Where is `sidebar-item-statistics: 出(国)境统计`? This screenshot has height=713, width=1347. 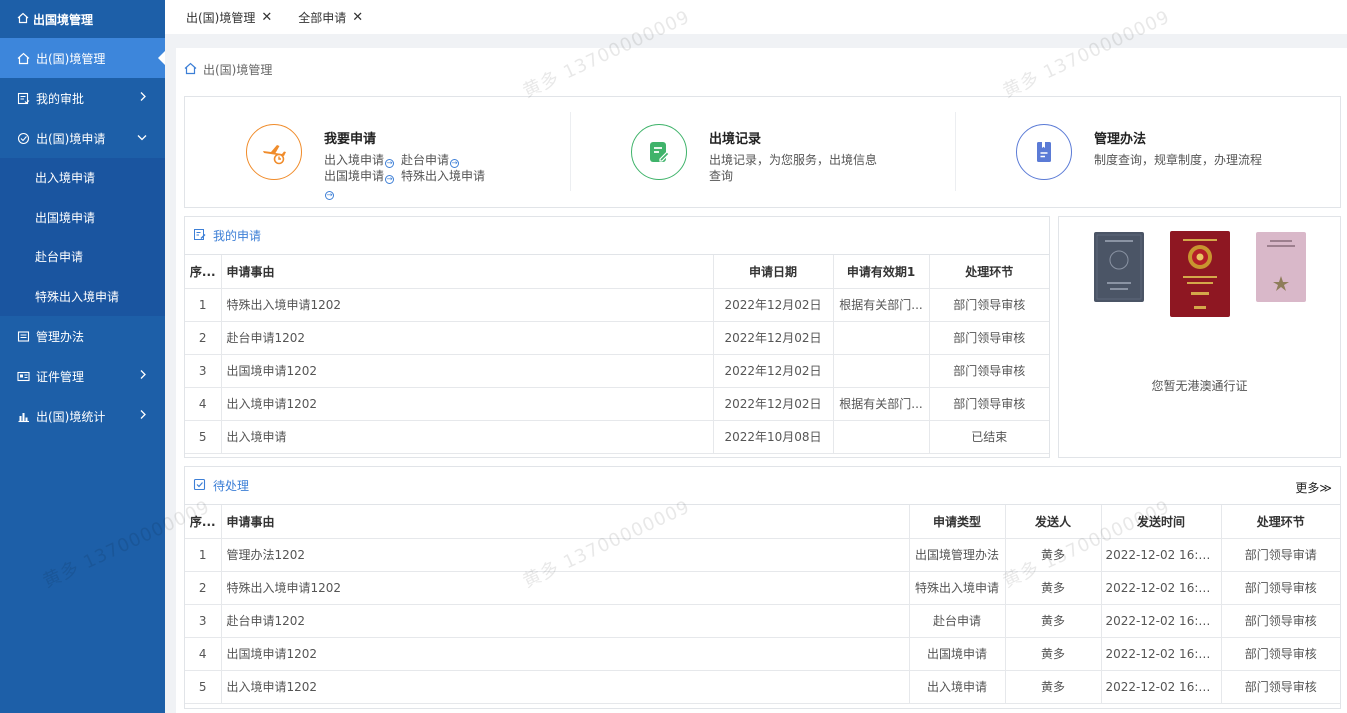 sidebar-item-statistics: 出(国)境统计 is located at coordinates (82, 416).